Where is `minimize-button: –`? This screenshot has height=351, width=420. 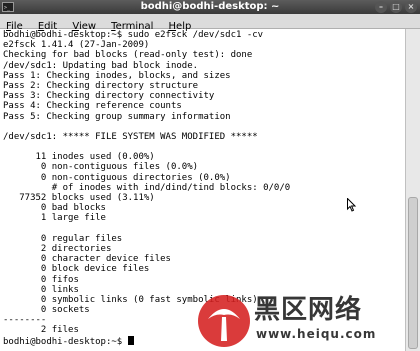 minimize-button: – is located at coordinates (381, 7).